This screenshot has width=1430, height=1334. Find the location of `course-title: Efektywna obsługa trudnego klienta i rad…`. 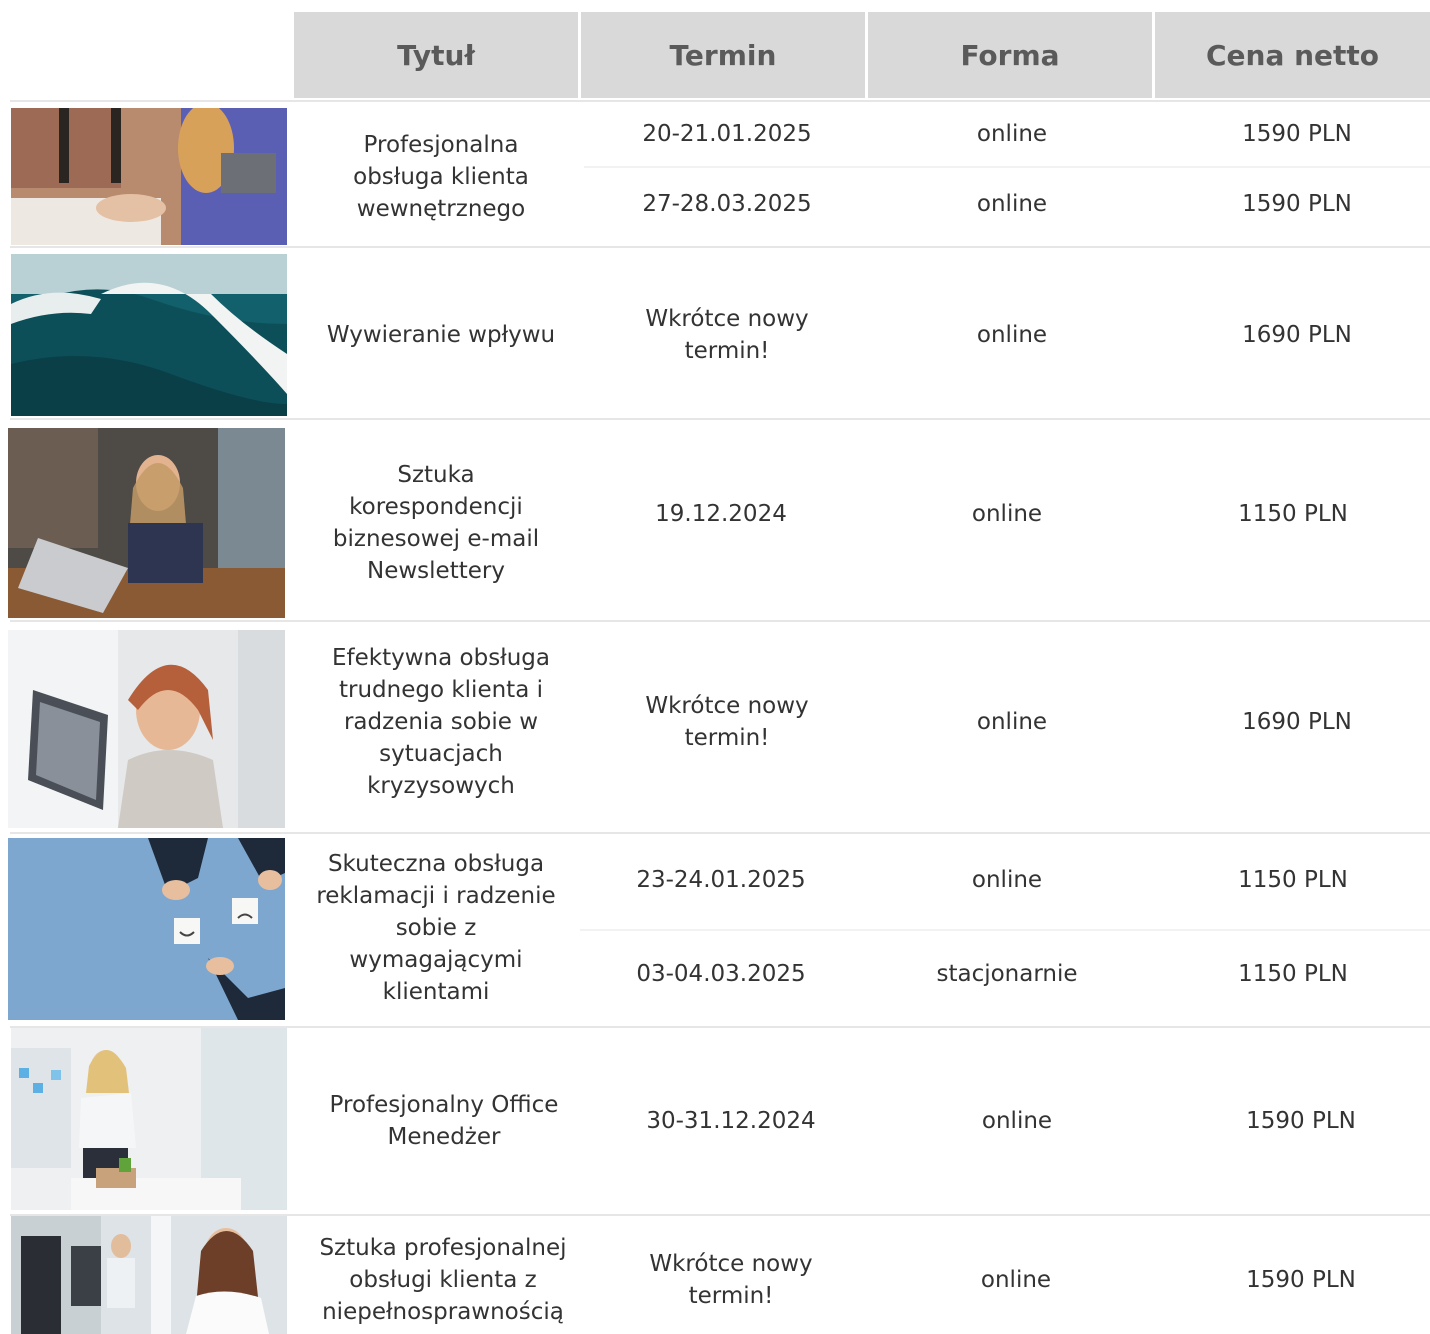

course-title: Efektywna obsługa trudnego klienta i rad… is located at coordinates (441, 722).